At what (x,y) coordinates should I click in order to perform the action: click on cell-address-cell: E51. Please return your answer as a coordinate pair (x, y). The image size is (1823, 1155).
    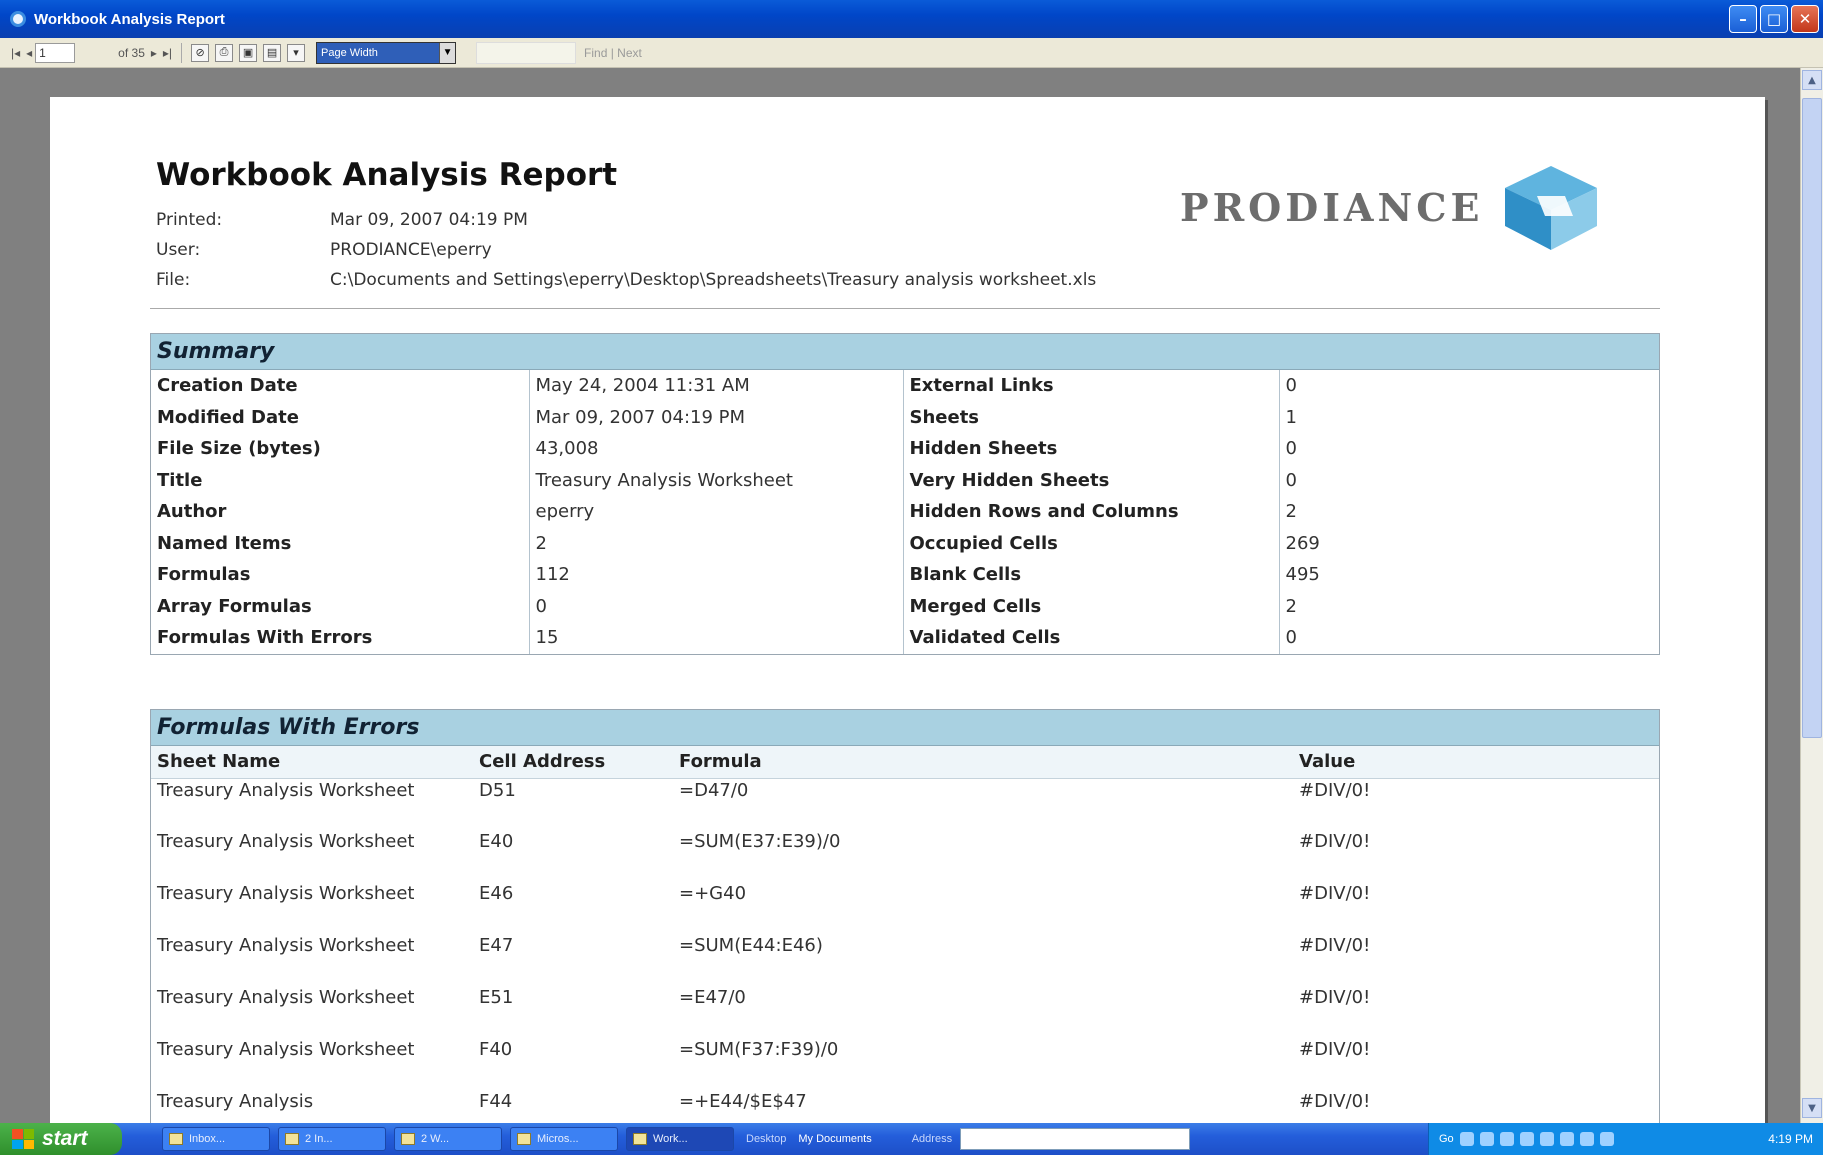
    Looking at the image, I should click on (496, 997).